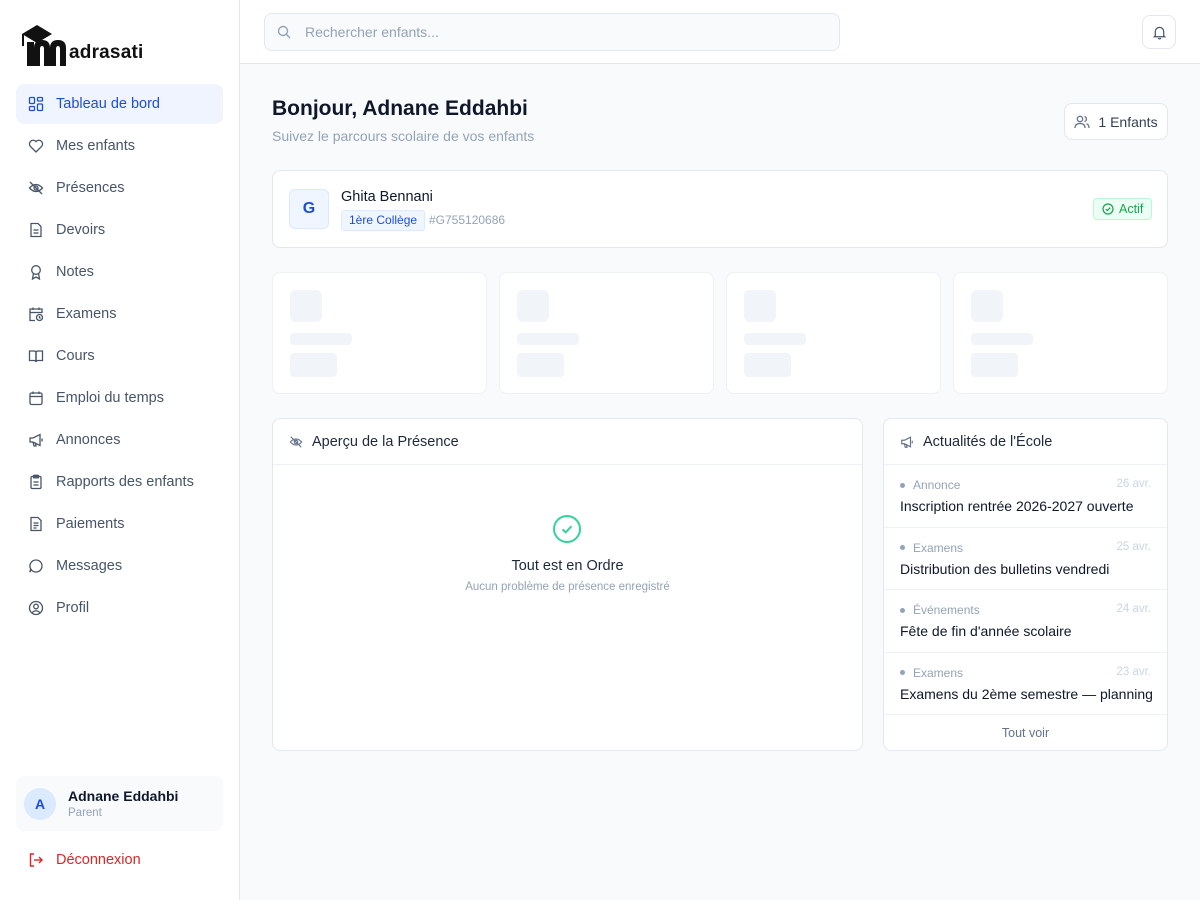  Describe the element at coordinates (567, 587) in the screenshot. I see `presence-status-subtitle: Aucun problème de présence enregistré` at that location.